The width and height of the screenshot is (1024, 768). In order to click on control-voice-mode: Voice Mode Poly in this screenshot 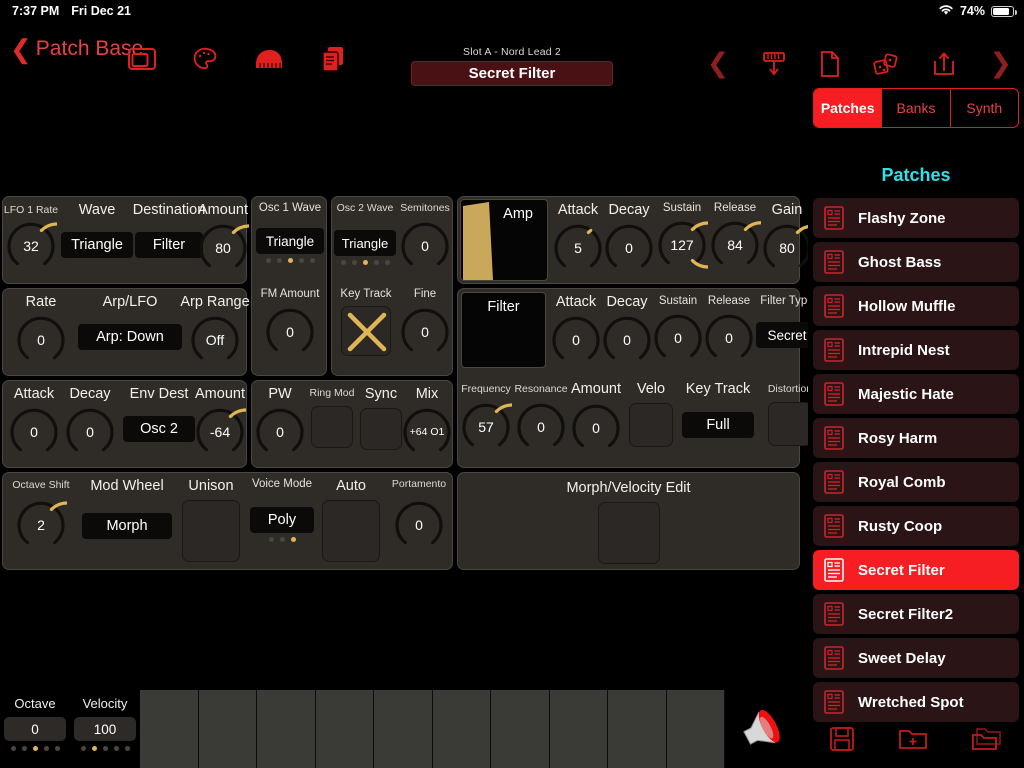, I will do `click(282, 510)`.